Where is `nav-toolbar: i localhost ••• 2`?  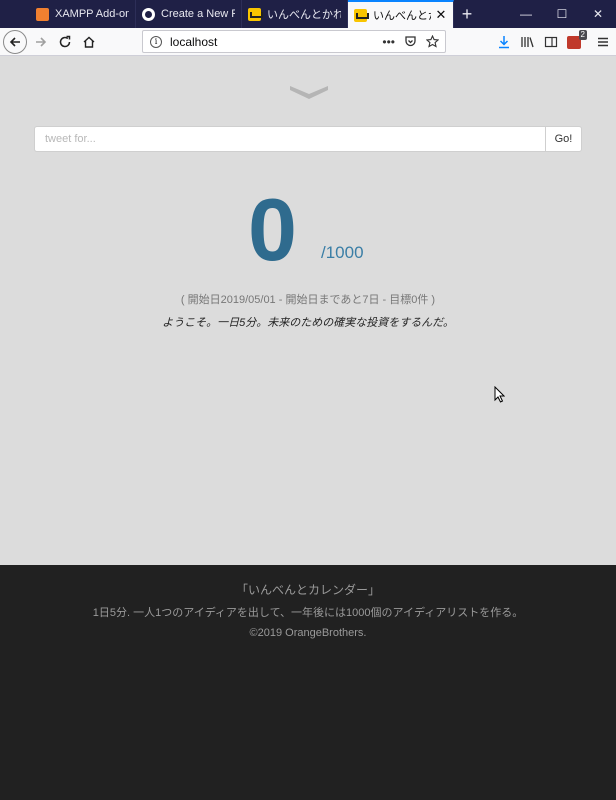 nav-toolbar: i localhost ••• 2 is located at coordinates (308, 42).